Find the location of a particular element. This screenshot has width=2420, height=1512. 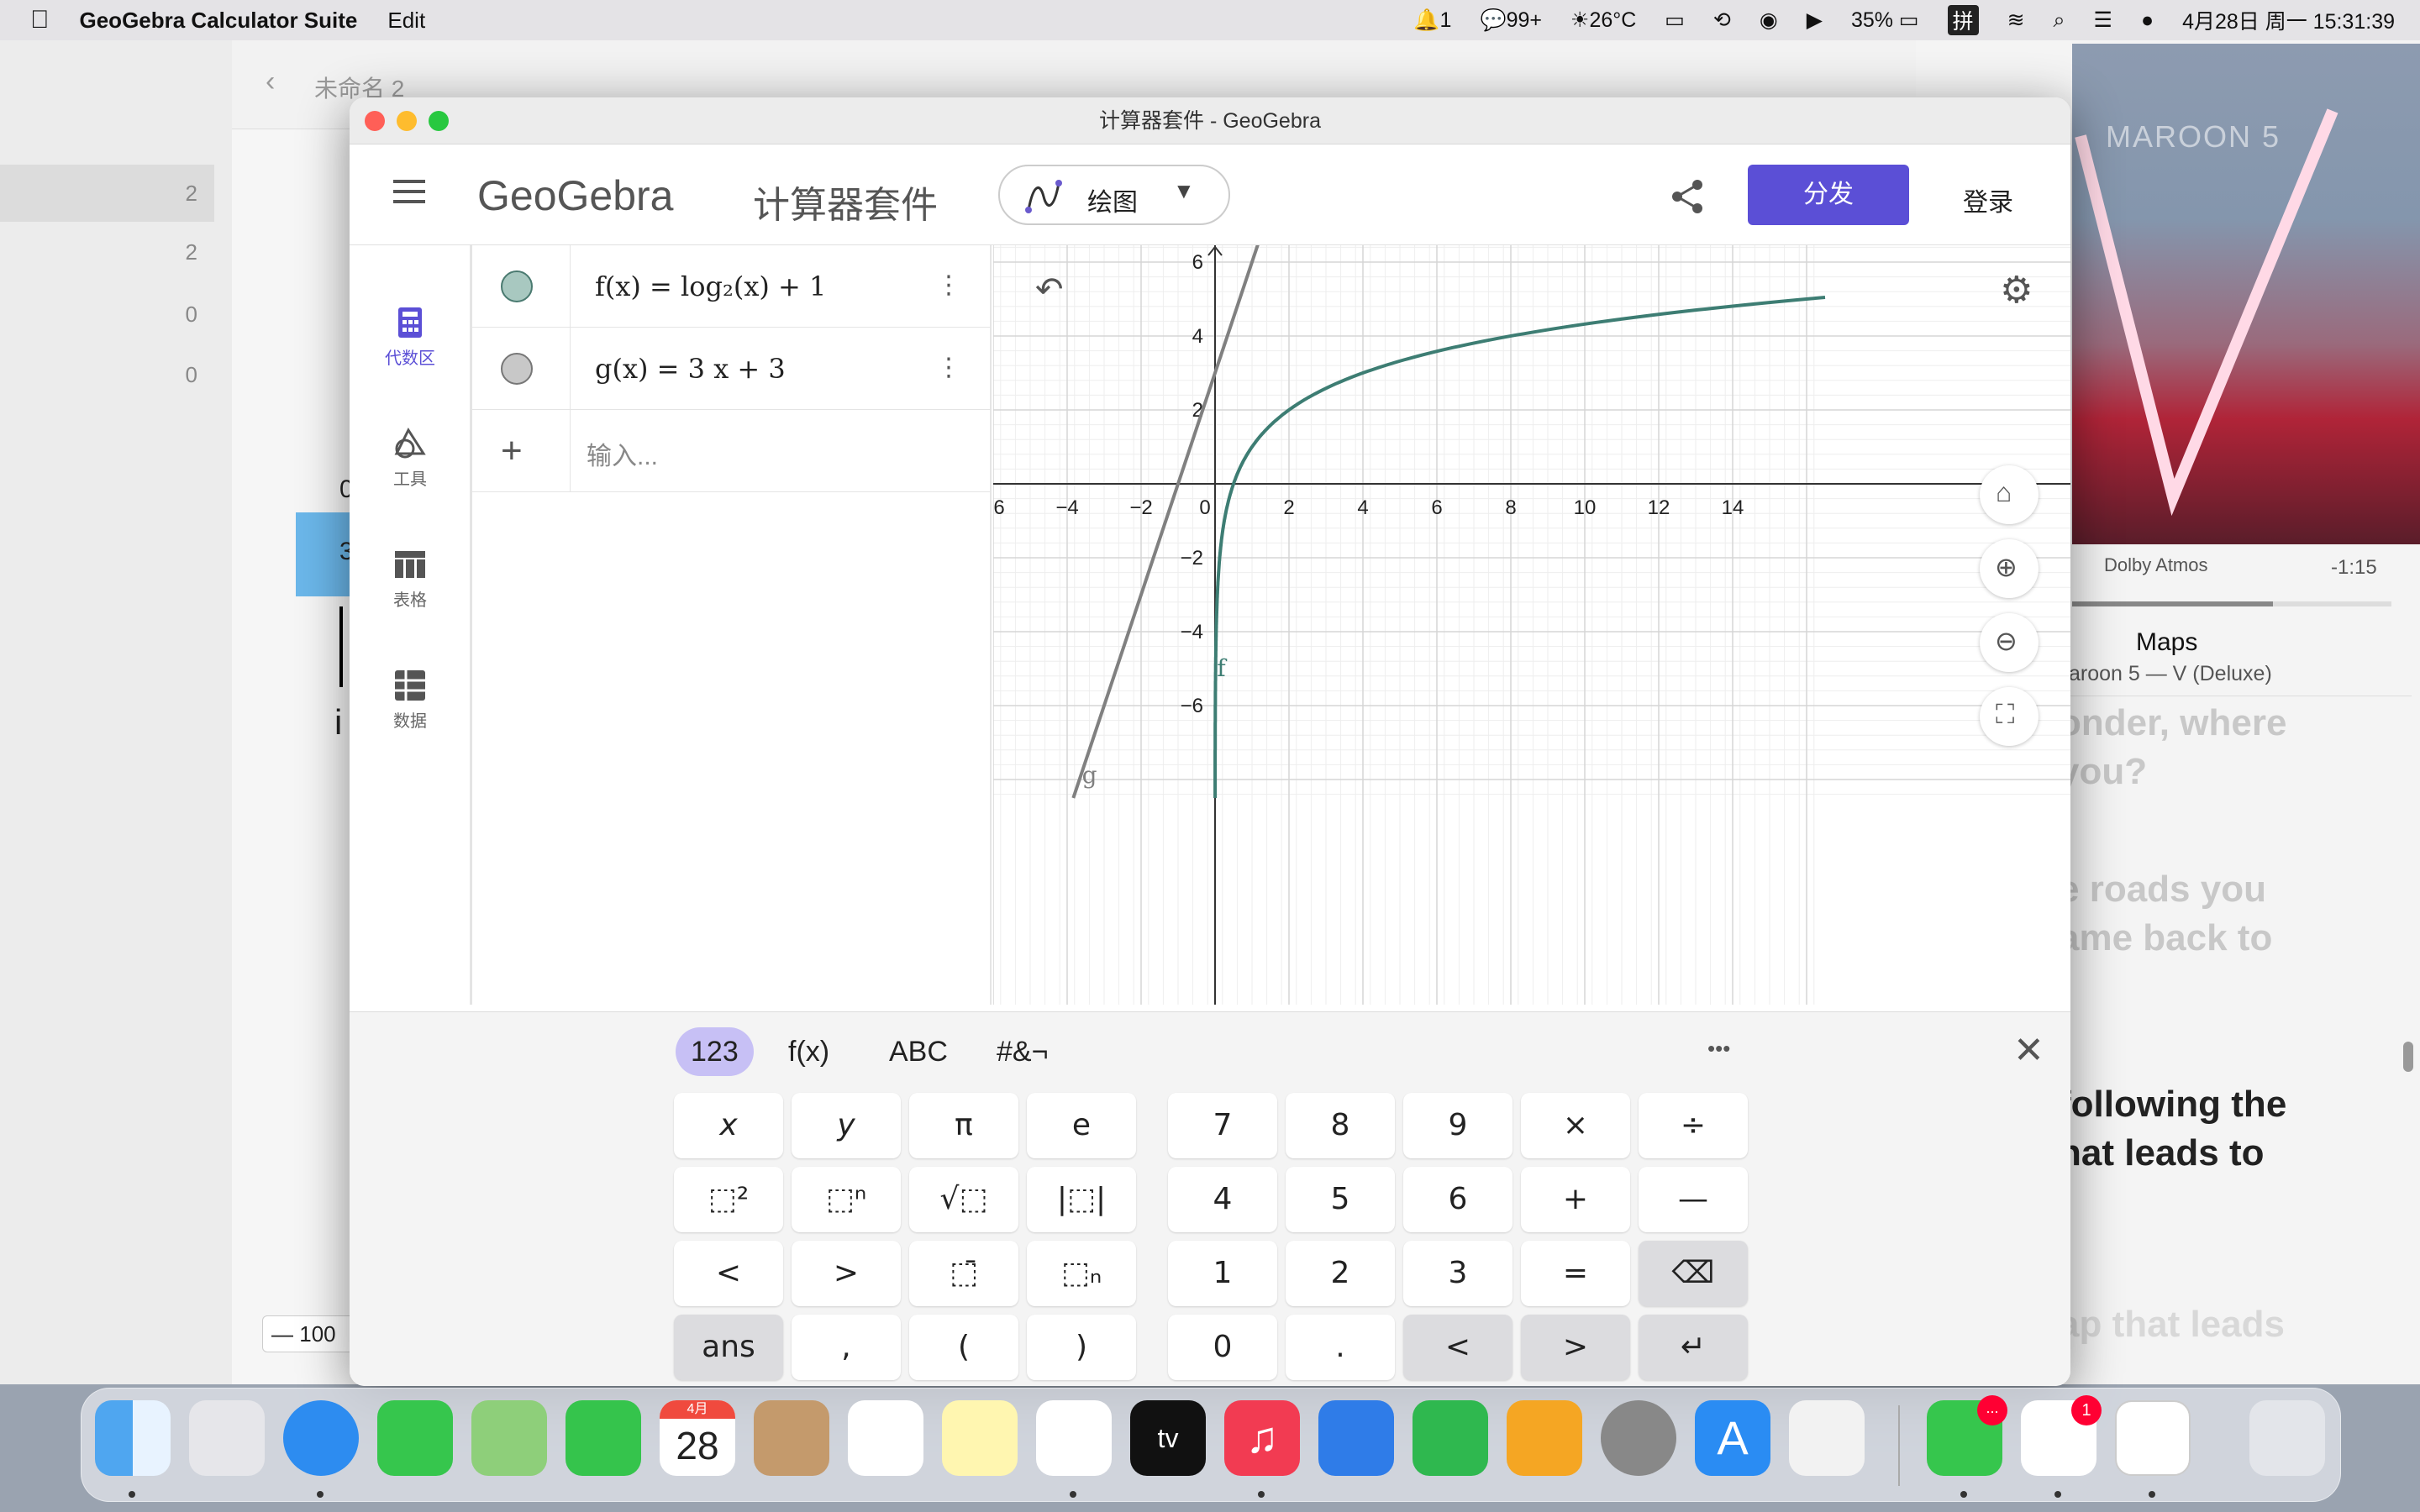

nav-tools: 工具 is located at coordinates (411, 458).